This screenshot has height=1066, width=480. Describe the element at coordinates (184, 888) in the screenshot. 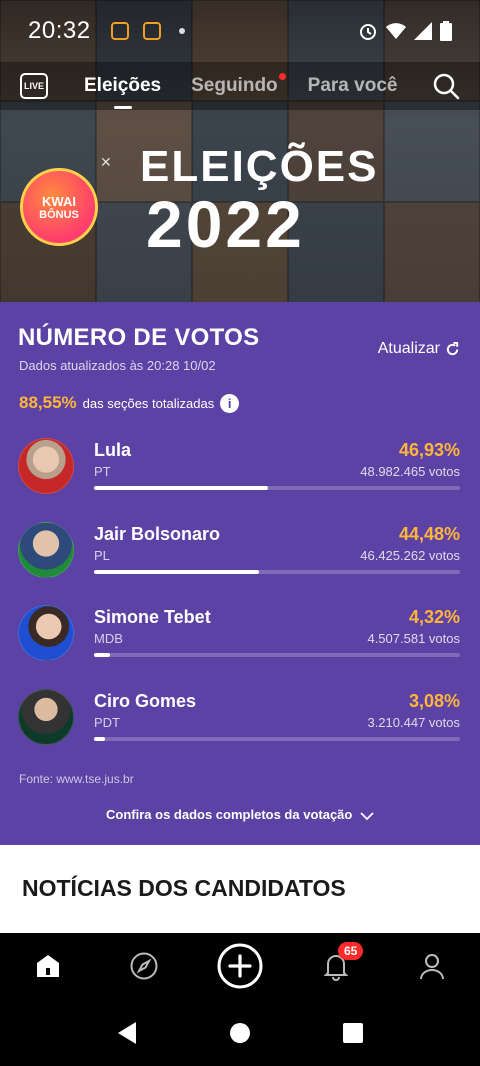

I see `news-title: NOTÍCIAS DOS CANDIDATOS` at that location.